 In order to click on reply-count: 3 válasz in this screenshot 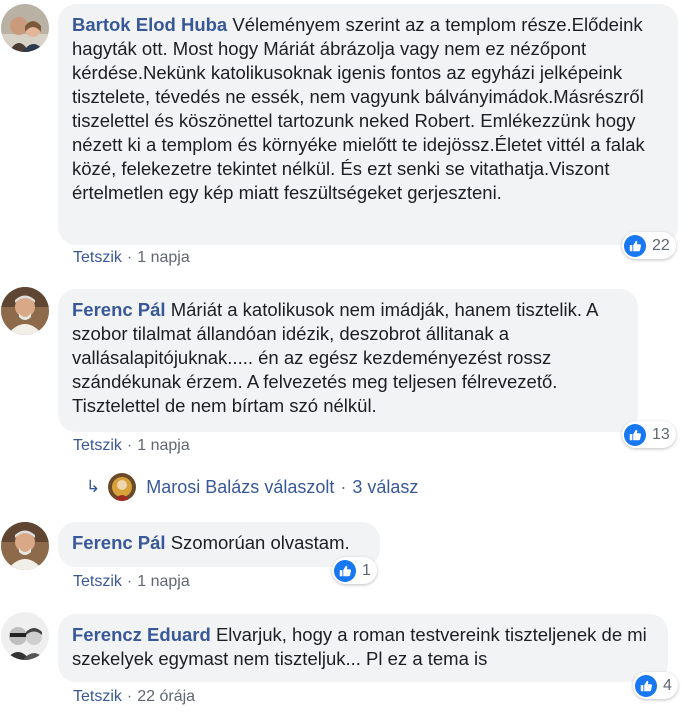, I will do `click(385, 487)`.